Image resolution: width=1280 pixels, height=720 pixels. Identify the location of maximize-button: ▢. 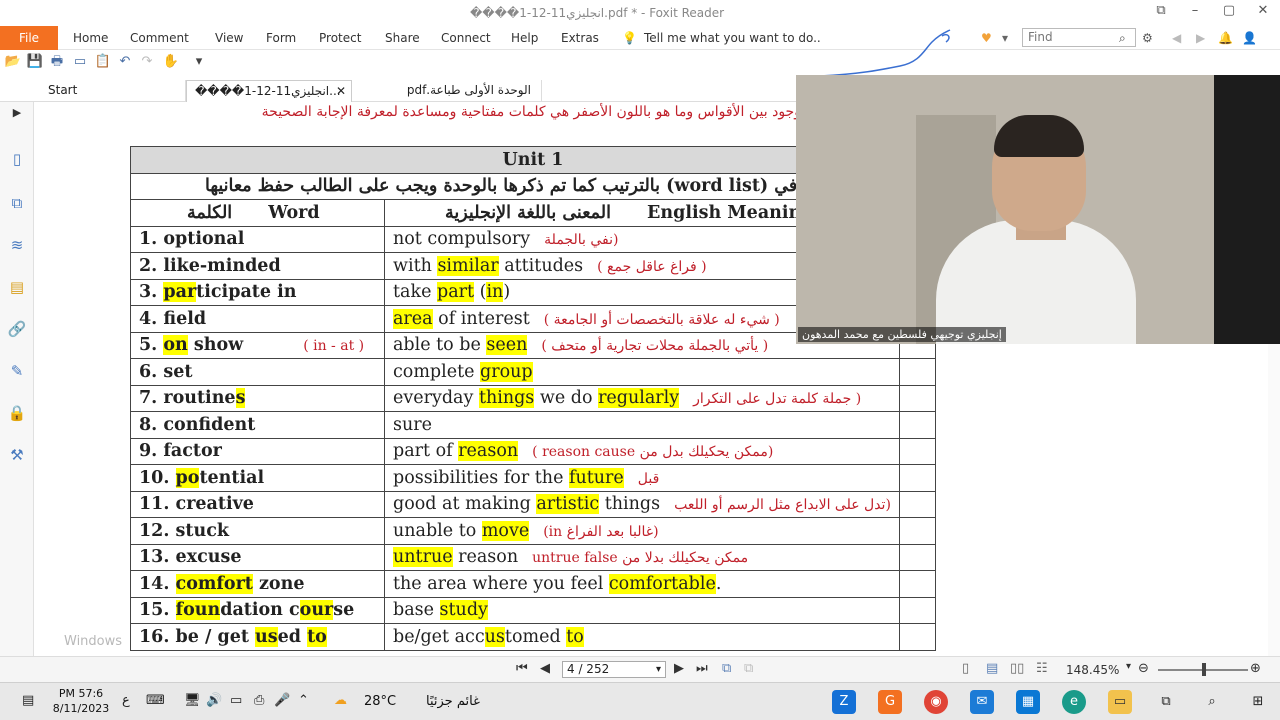
(1229, 12).